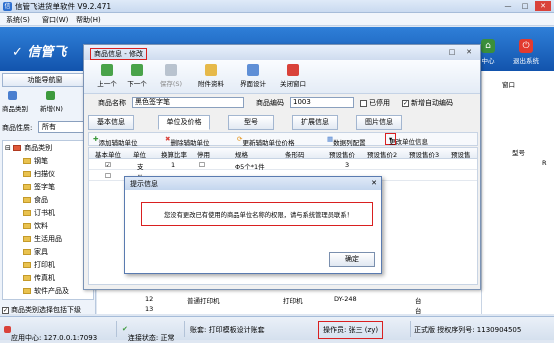 The width and height of the screenshot is (554, 343). What do you see at coordinates (488, 46) in the screenshot?
I see `home-icon: ⌂` at bounding box center [488, 46].